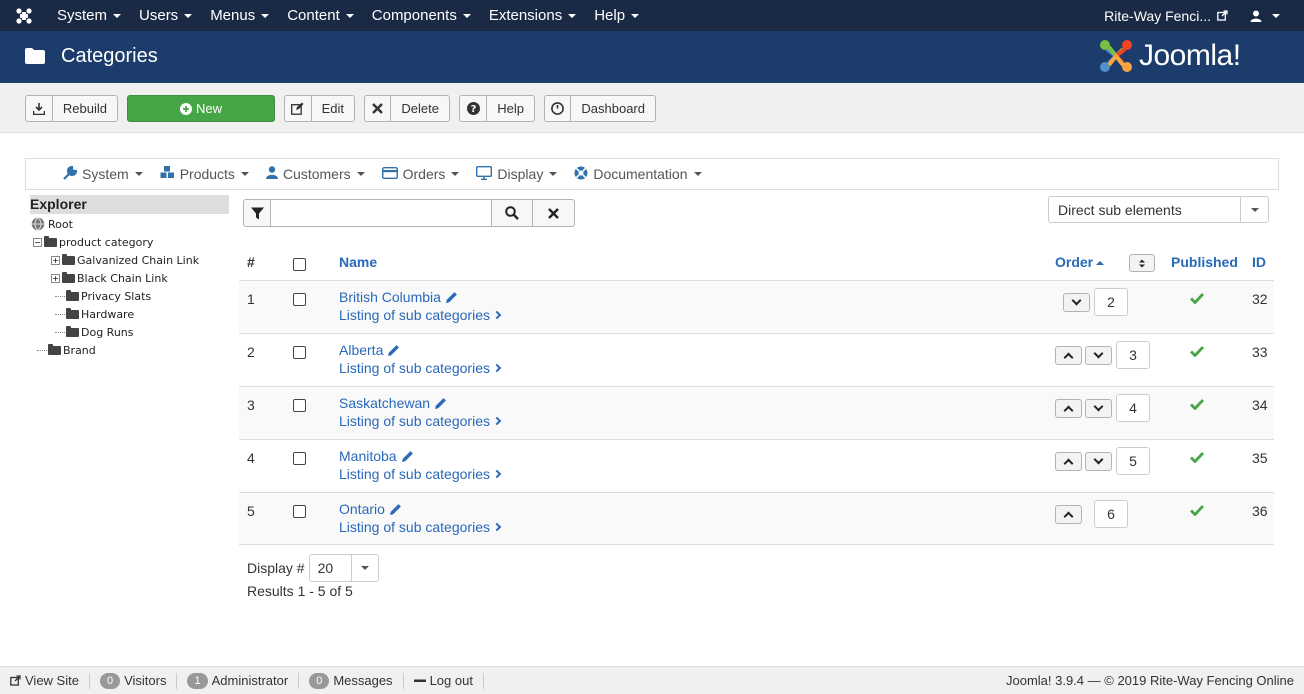  I want to click on messages-badge: 0, so click(319, 680).